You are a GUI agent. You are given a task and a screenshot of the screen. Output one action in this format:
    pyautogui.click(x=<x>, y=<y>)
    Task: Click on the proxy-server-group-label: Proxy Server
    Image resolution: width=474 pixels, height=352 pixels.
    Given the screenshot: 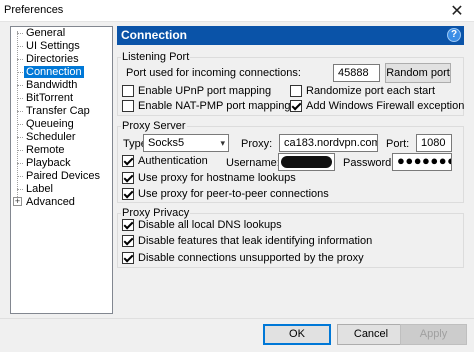 What is the action you would take?
    pyautogui.click(x=154, y=126)
    